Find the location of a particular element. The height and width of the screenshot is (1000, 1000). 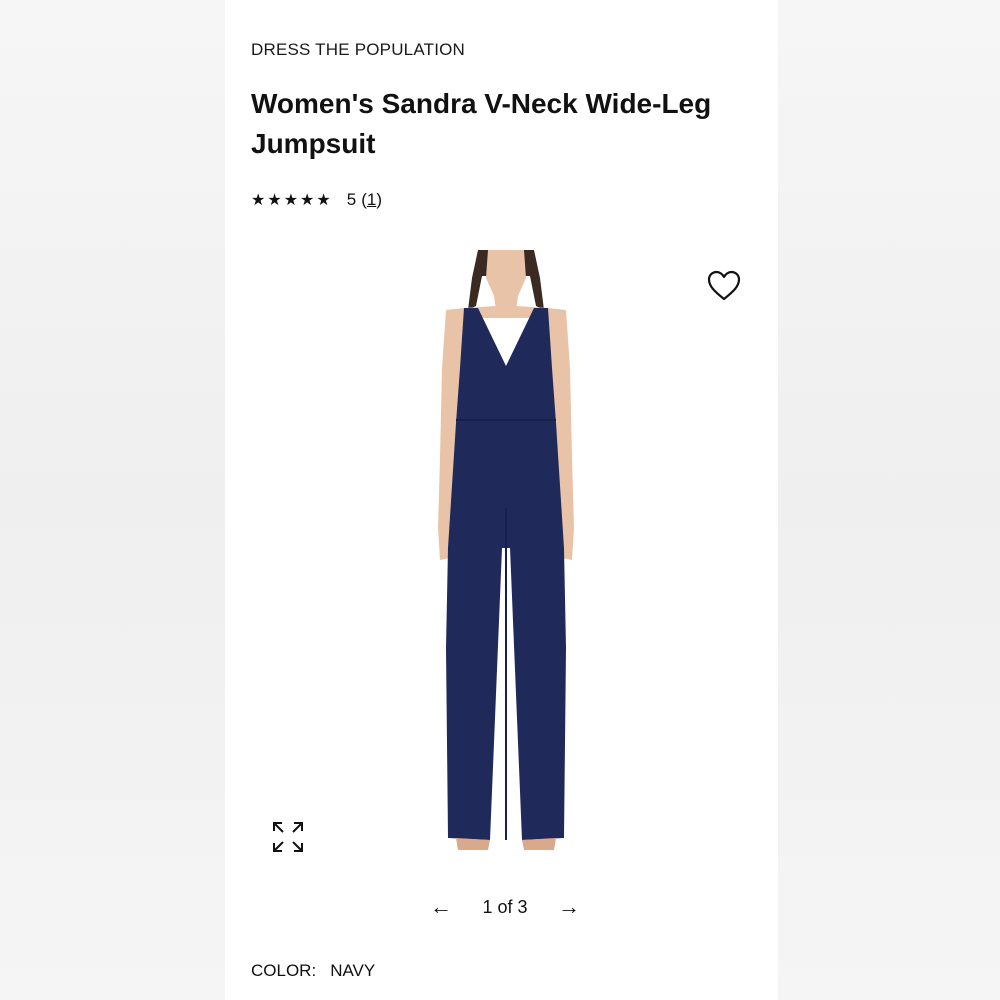

color-value: NAVY is located at coordinates (353, 970).